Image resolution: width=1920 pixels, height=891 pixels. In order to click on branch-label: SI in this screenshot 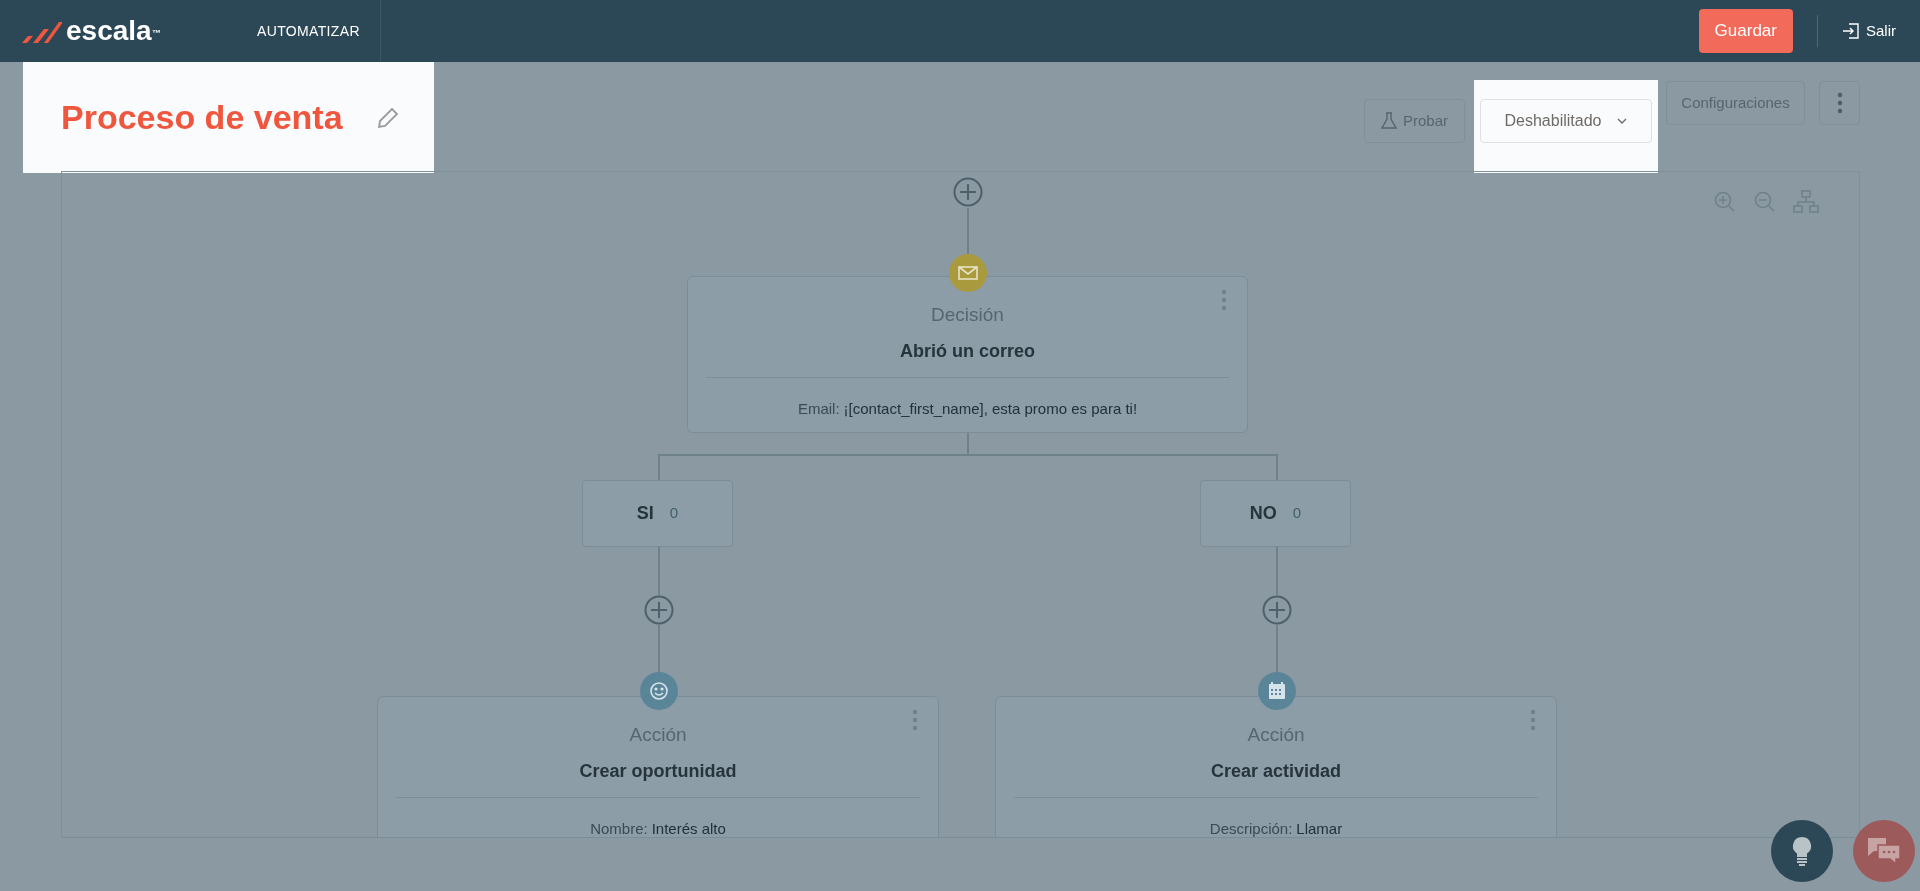, I will do `click(645, 513)`.